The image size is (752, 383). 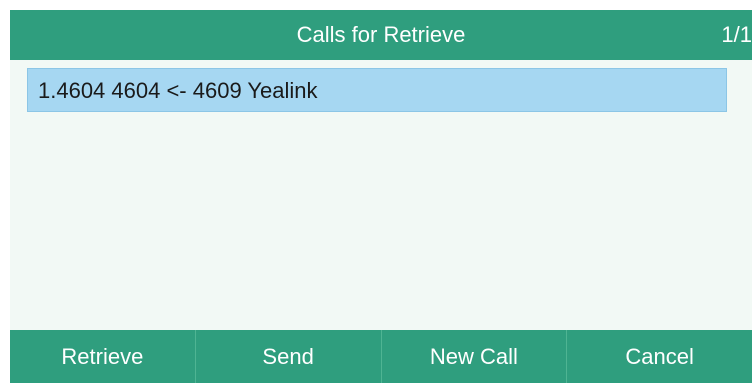 I want to click on retrieve-button: Retrieve, so click(x=103, y=356).